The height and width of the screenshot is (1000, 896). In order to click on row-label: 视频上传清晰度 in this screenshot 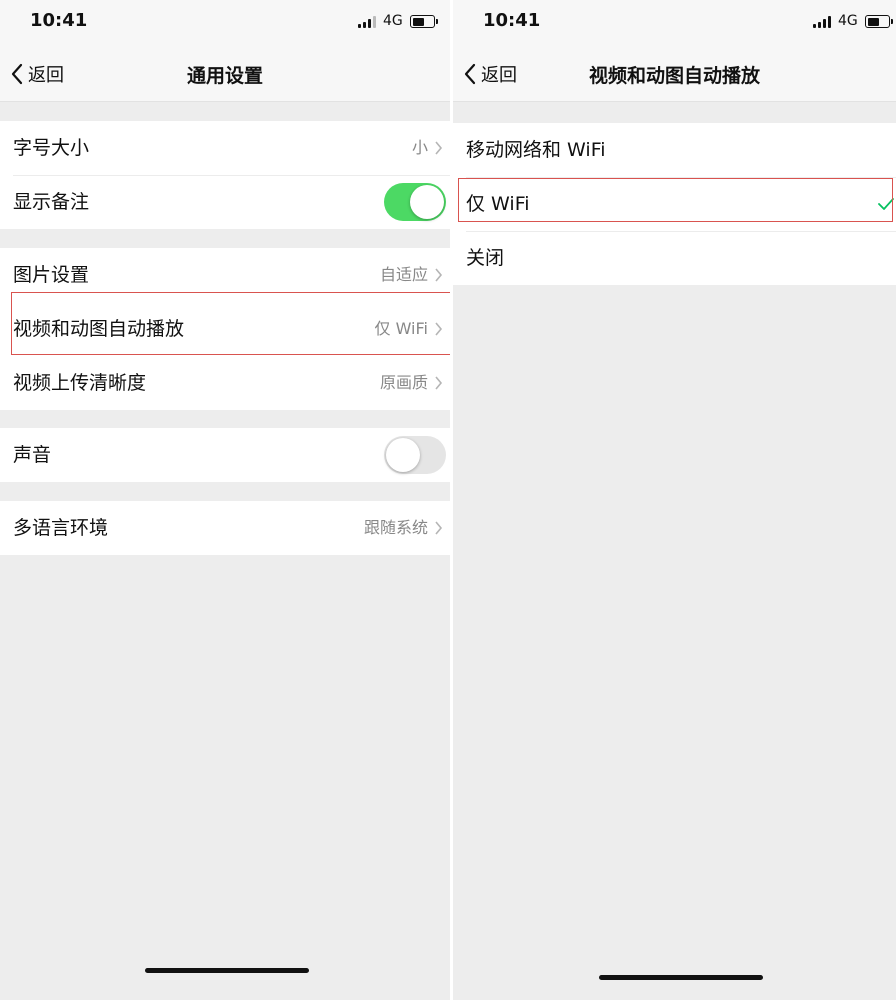, I will do `click(80, 383)`.